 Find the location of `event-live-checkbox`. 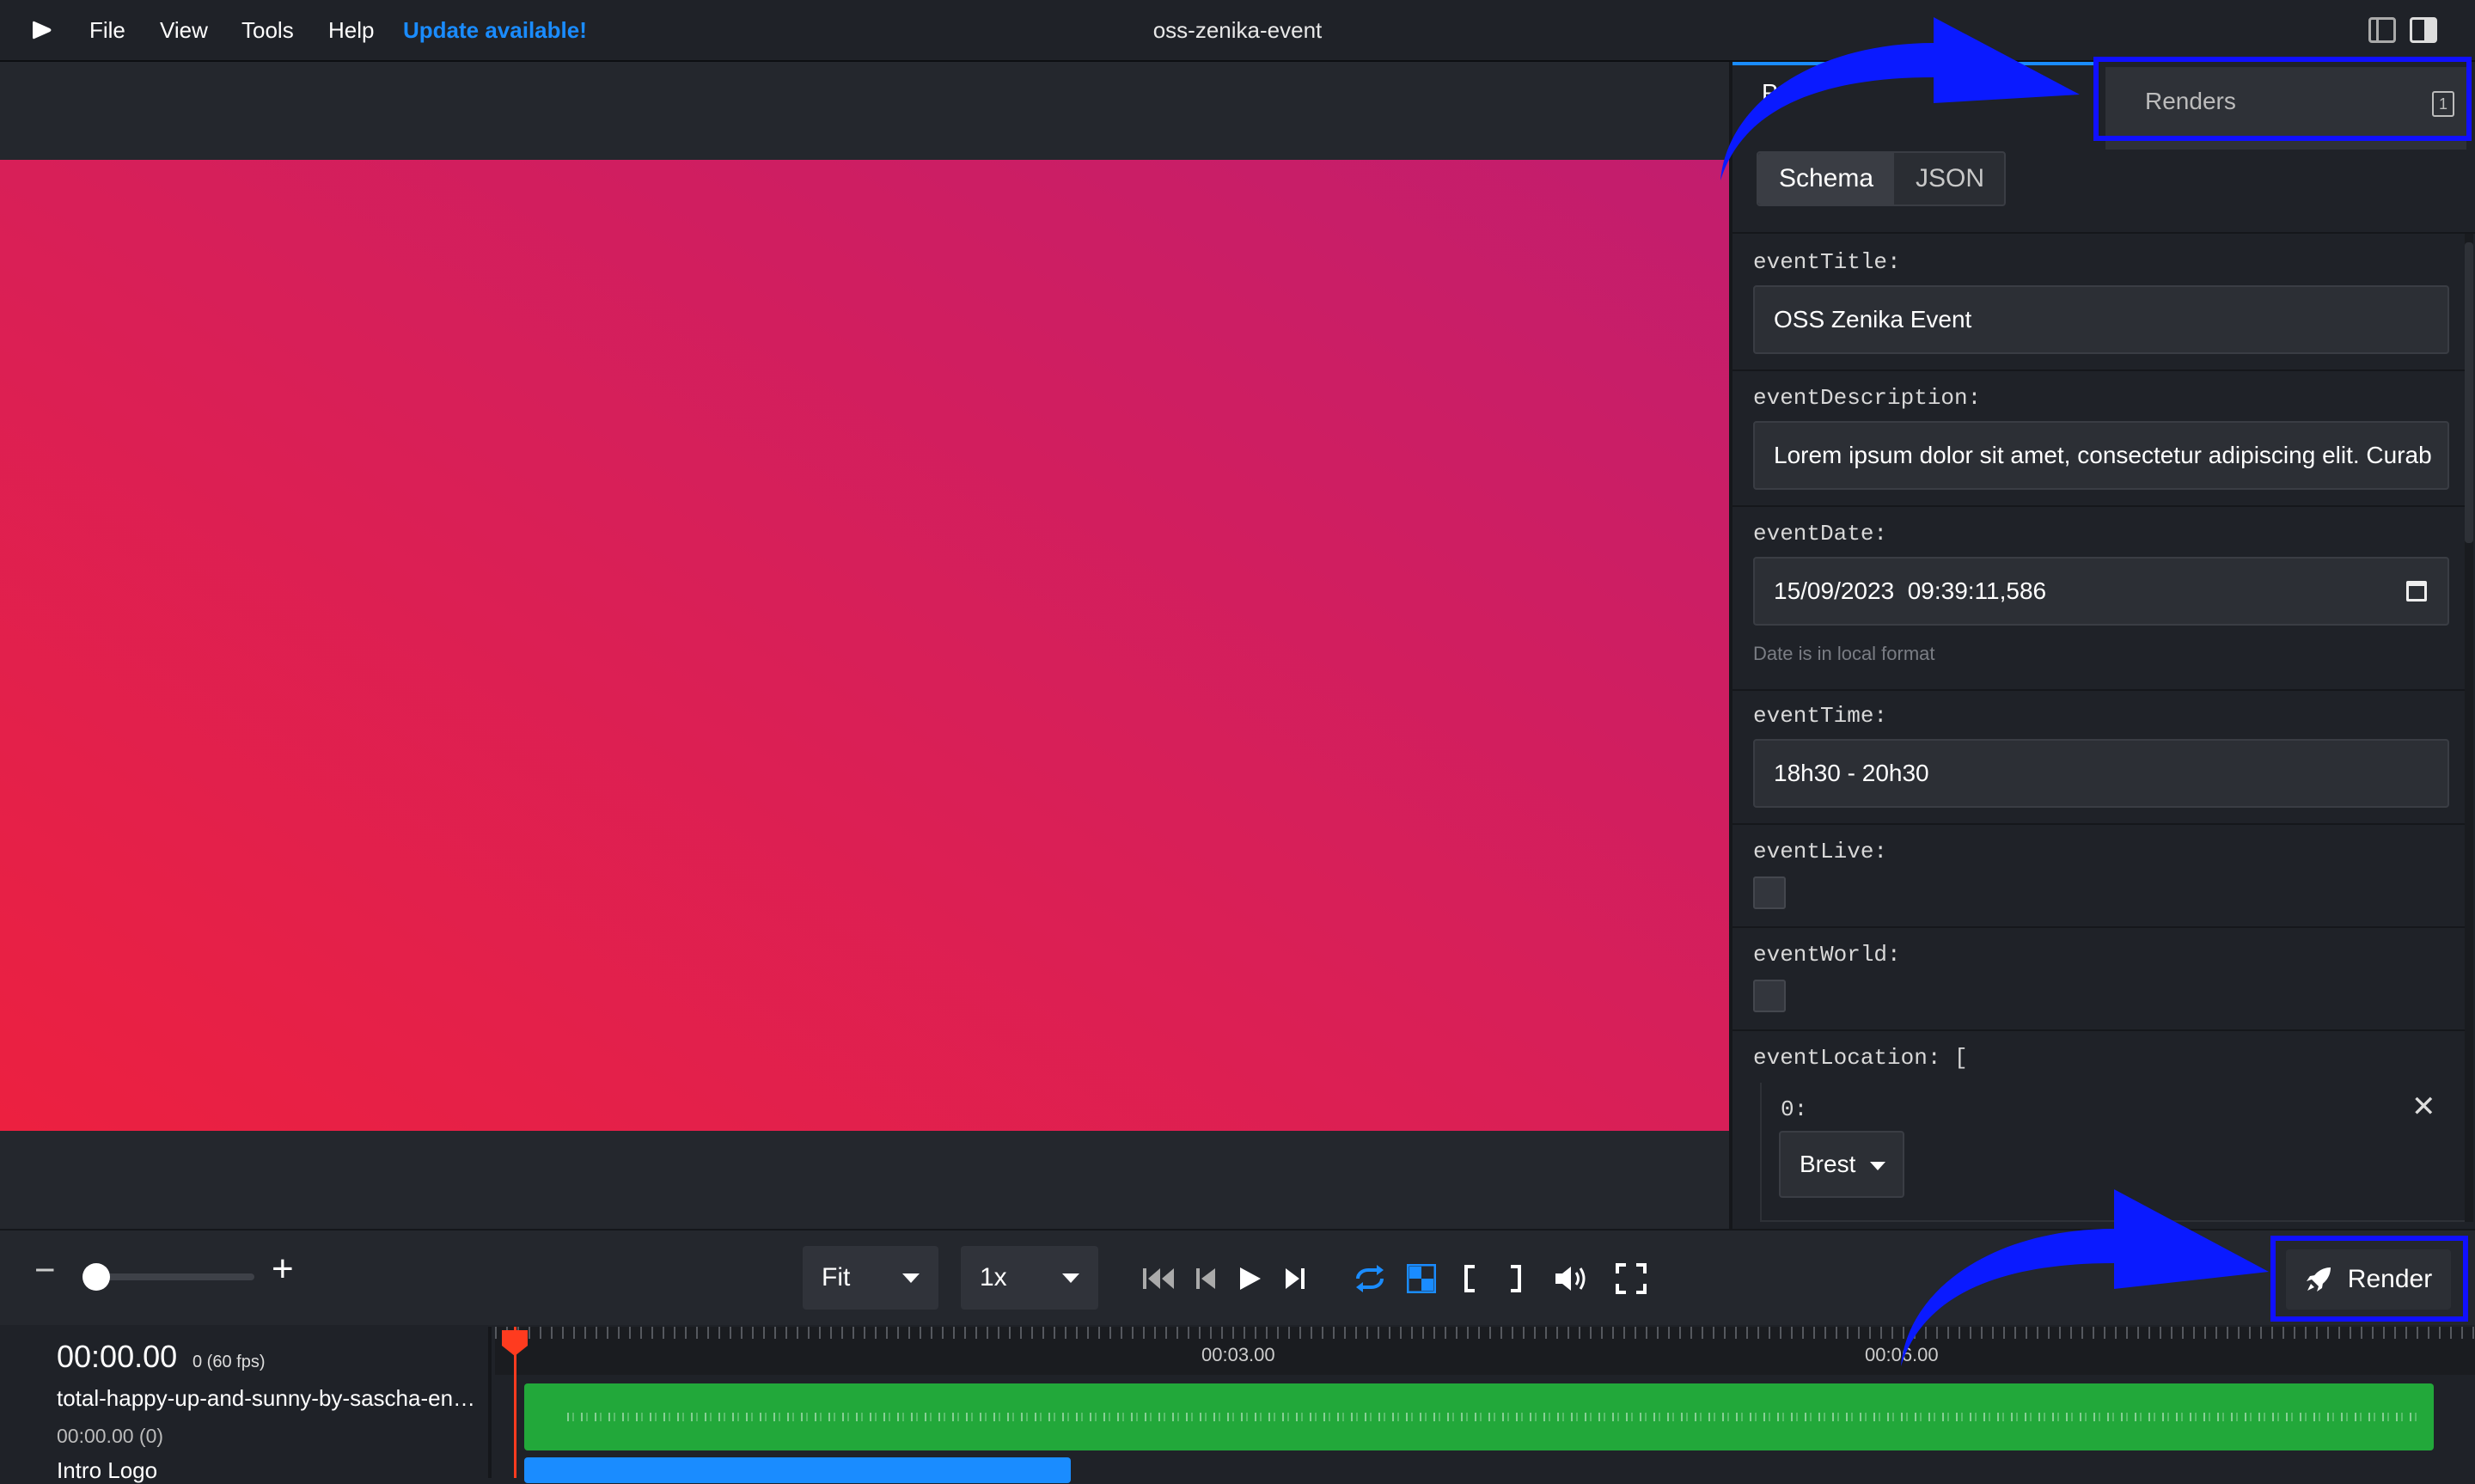

event-live-checkbox is located at coordinates (1769, 893).